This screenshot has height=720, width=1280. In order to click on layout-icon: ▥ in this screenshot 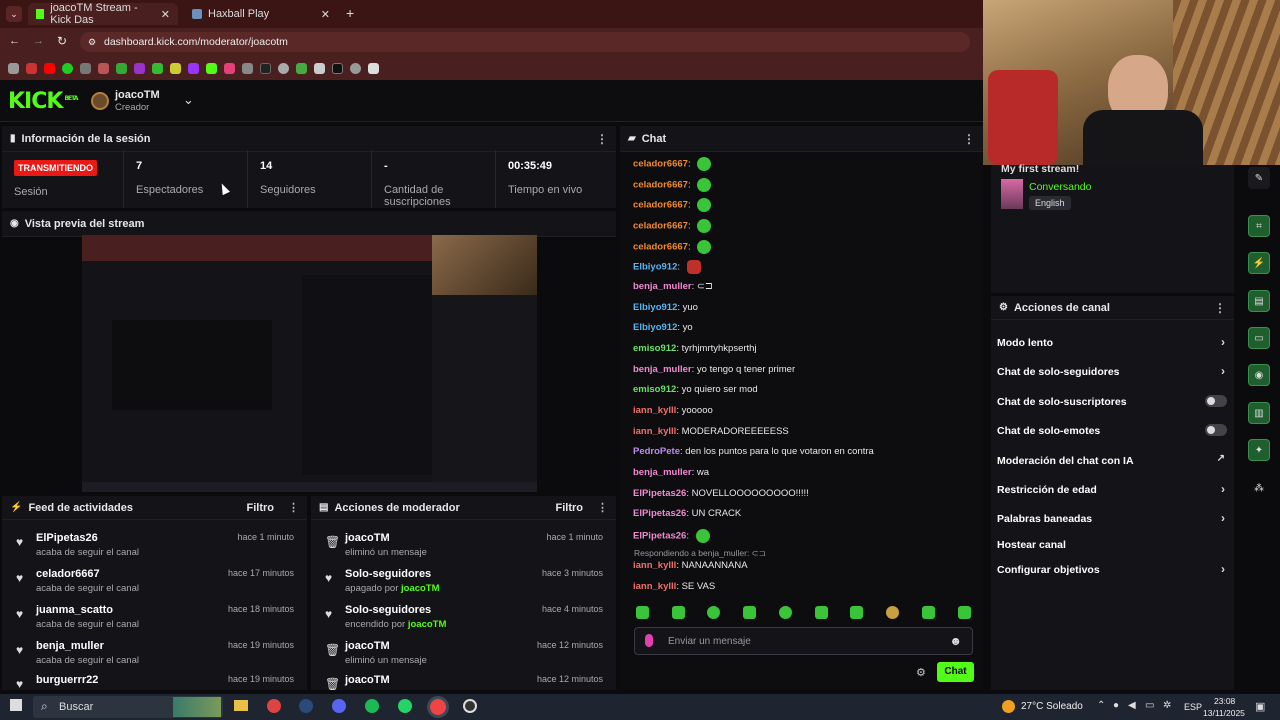, I will do `click(1259, 413)`.